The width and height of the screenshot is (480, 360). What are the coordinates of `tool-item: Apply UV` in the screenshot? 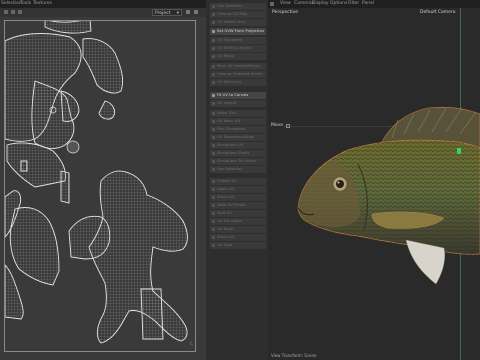 It's located at (238, 189).